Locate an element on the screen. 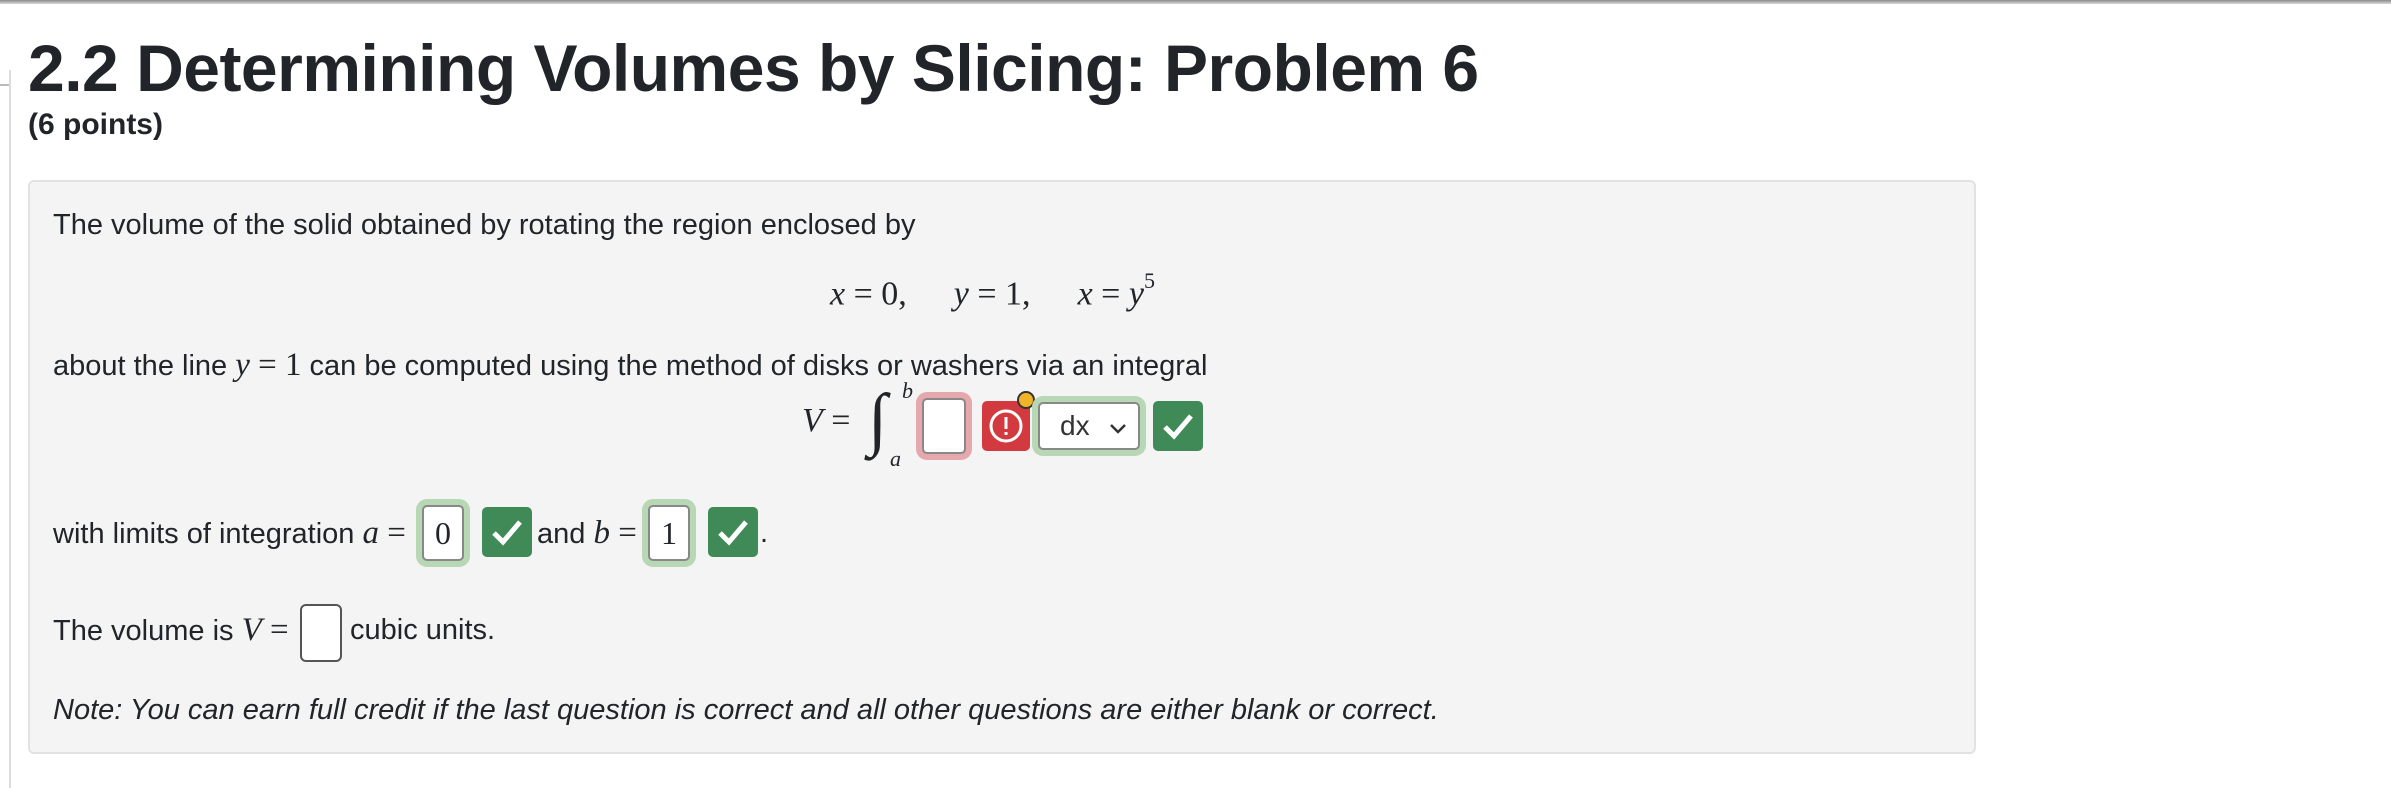 The width and height of the screenshot is (2391, 788). eq-xy-eq: = is located at coordinates (1110, 294).